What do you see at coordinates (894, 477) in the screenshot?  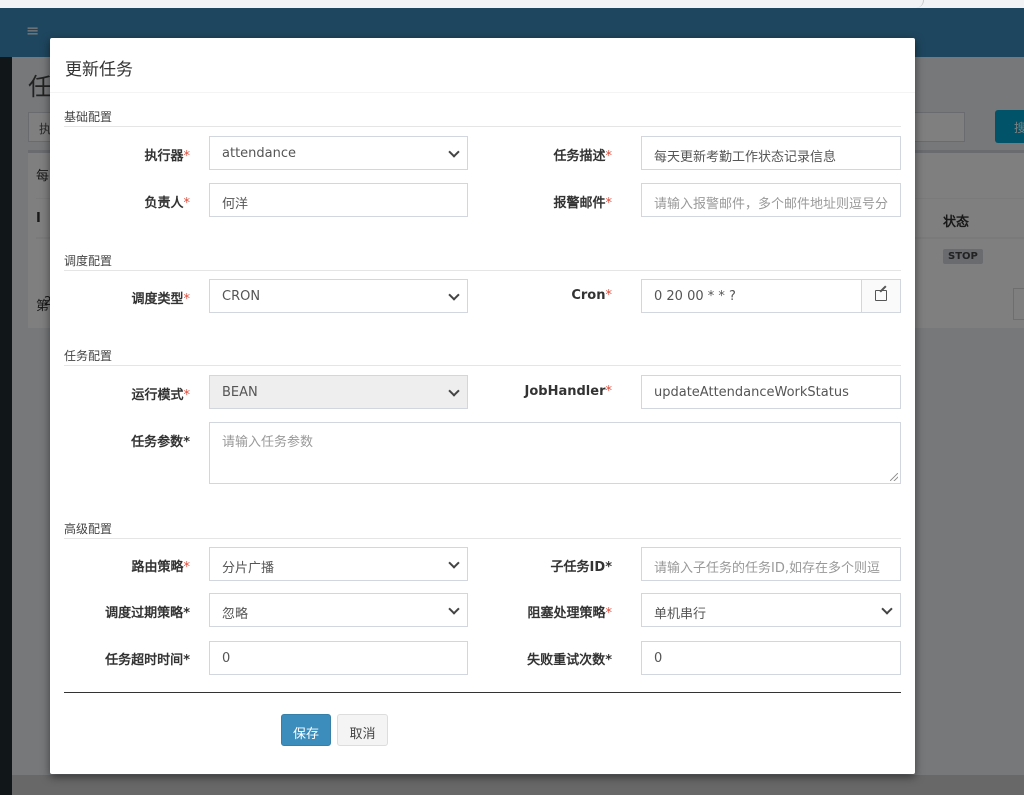 I see `resize-grip-icon` at bounding box center [894, 477].